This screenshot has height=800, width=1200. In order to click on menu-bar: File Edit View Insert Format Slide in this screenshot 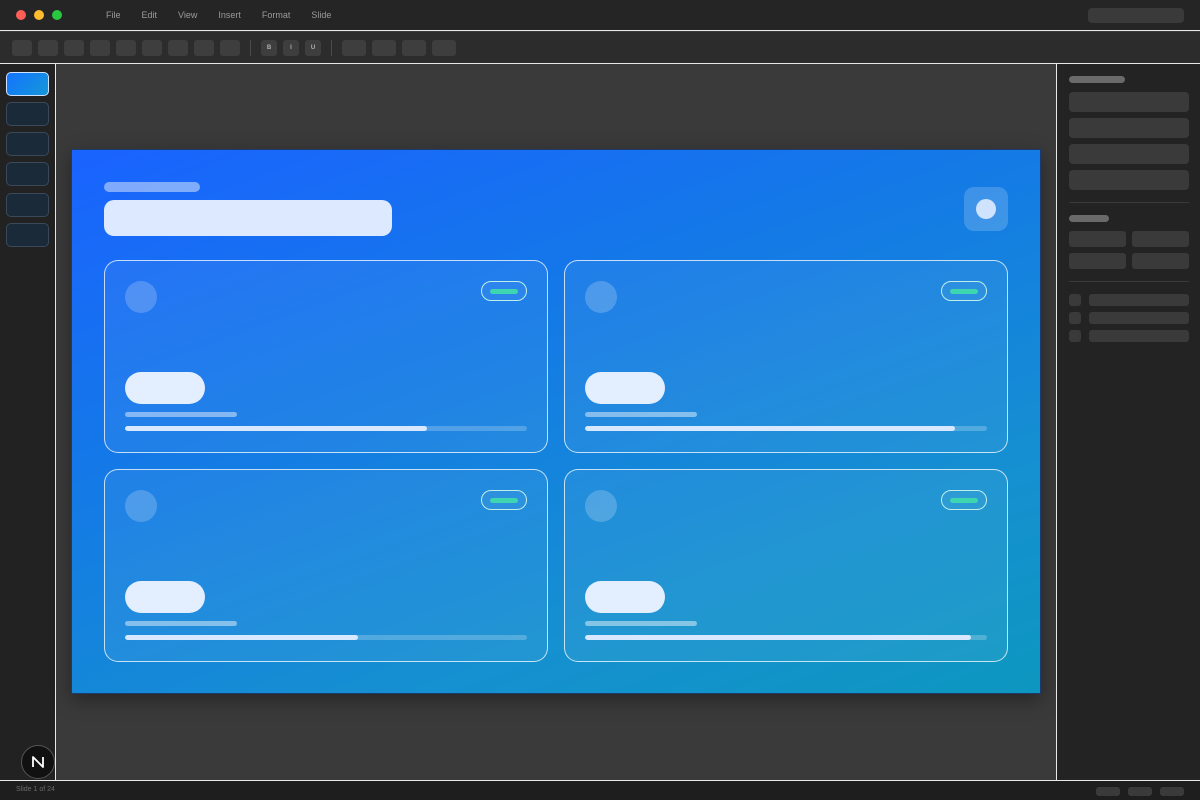, I will do `click(229, 15)`.